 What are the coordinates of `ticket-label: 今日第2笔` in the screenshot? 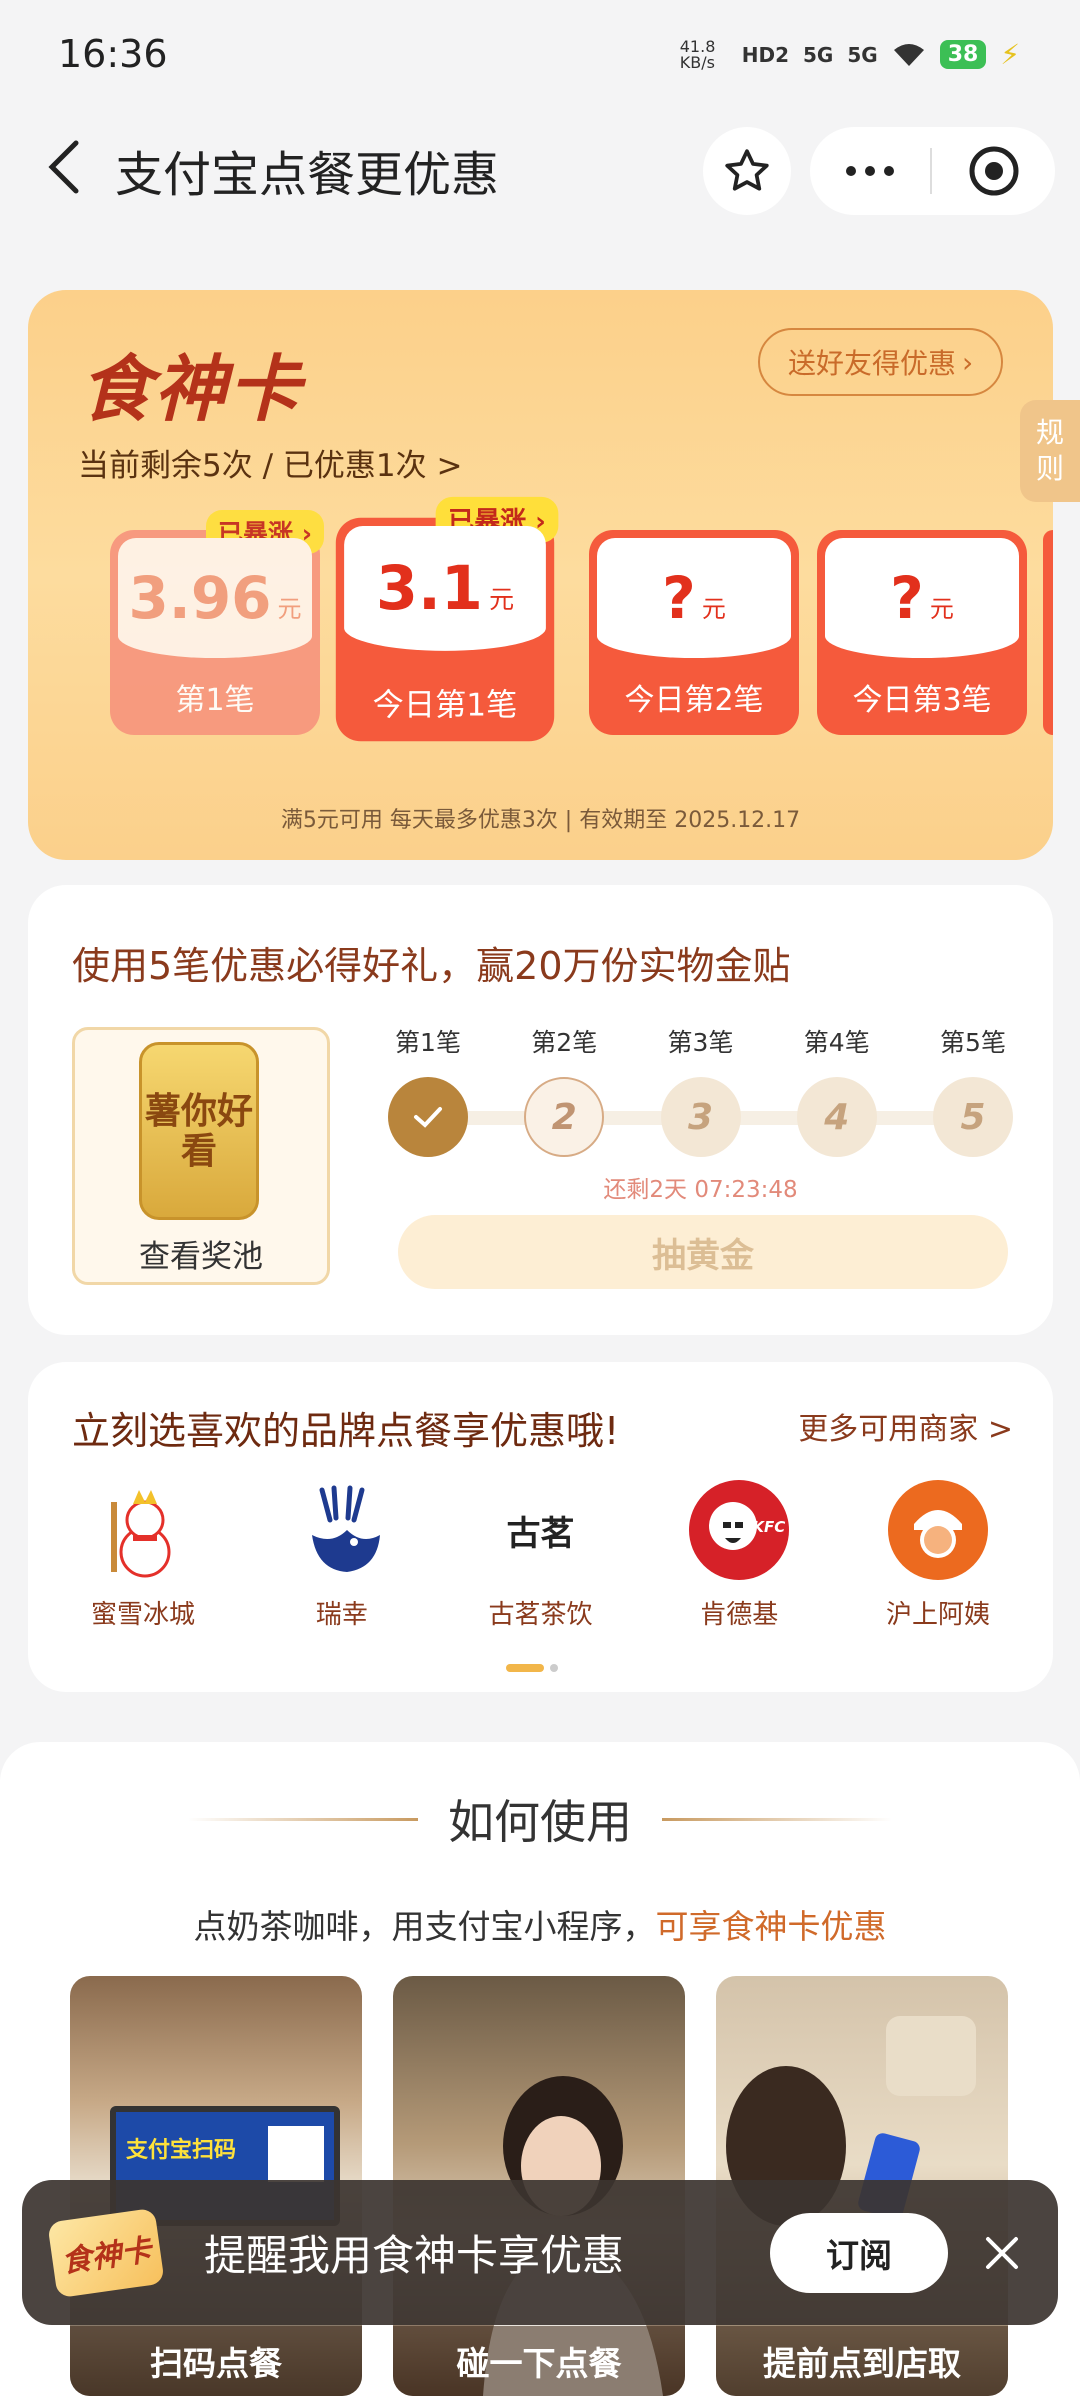 It's located at (694, 700).